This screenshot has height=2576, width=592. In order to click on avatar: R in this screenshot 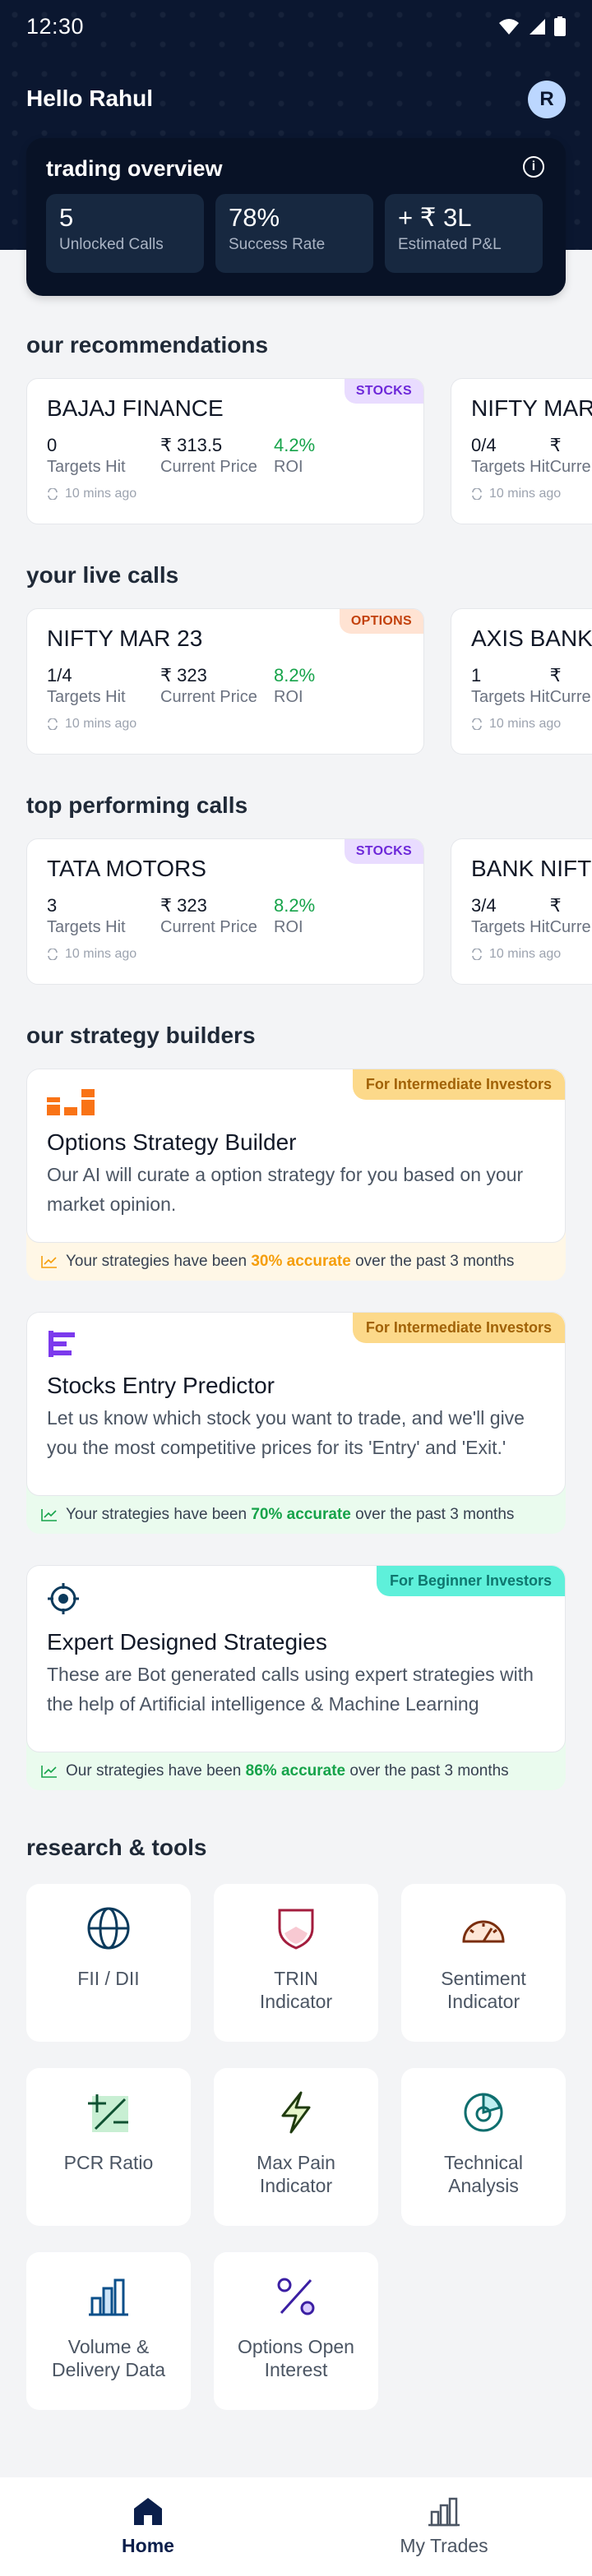, I will do `click(547, 99)`.